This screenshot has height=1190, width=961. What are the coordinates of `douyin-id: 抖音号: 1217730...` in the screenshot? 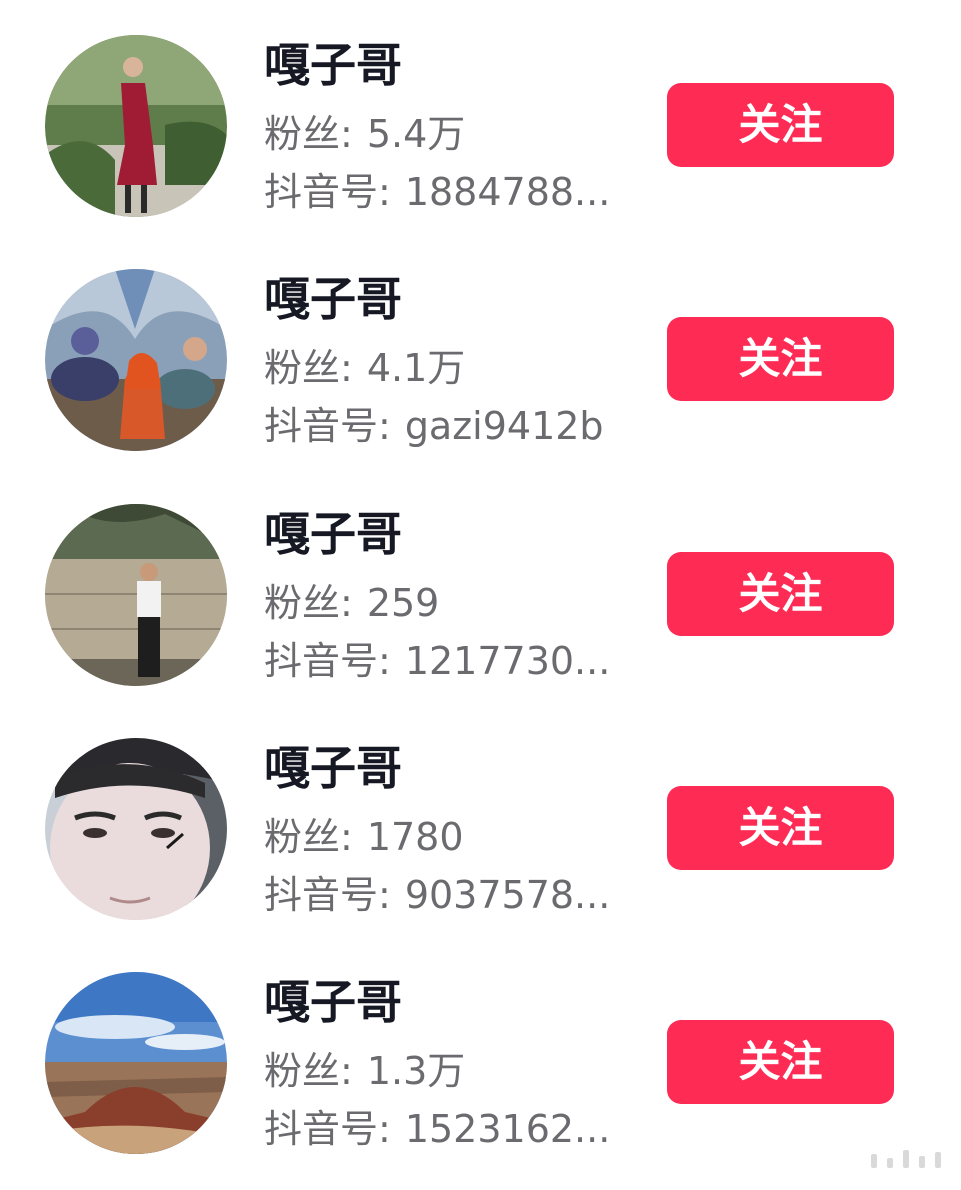 It's located at (437, 661).